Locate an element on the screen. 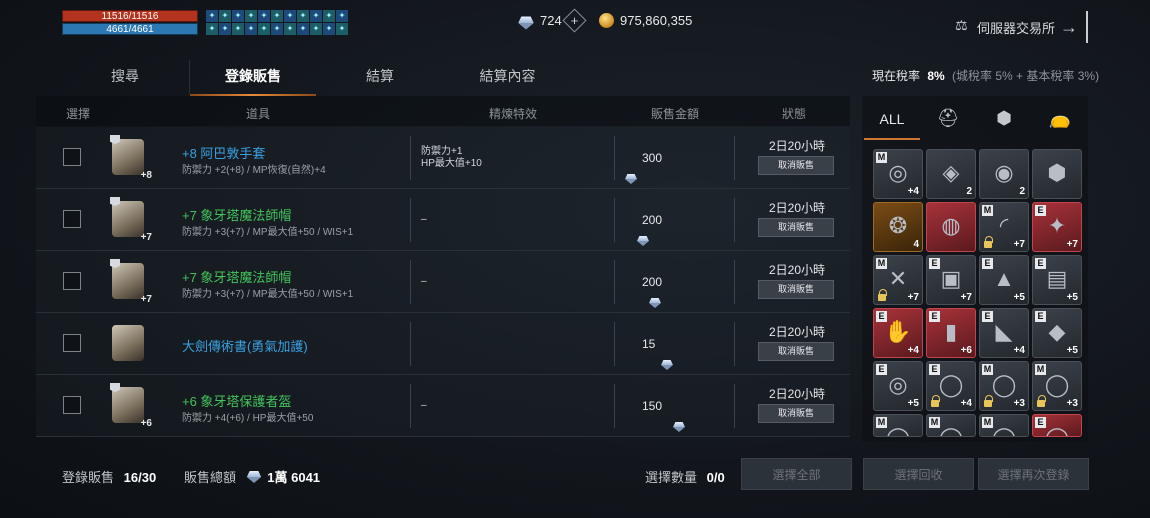 This screenshot has width=1150, height=518. filter-all-tab: ALL is located at coordinates (892, 122).